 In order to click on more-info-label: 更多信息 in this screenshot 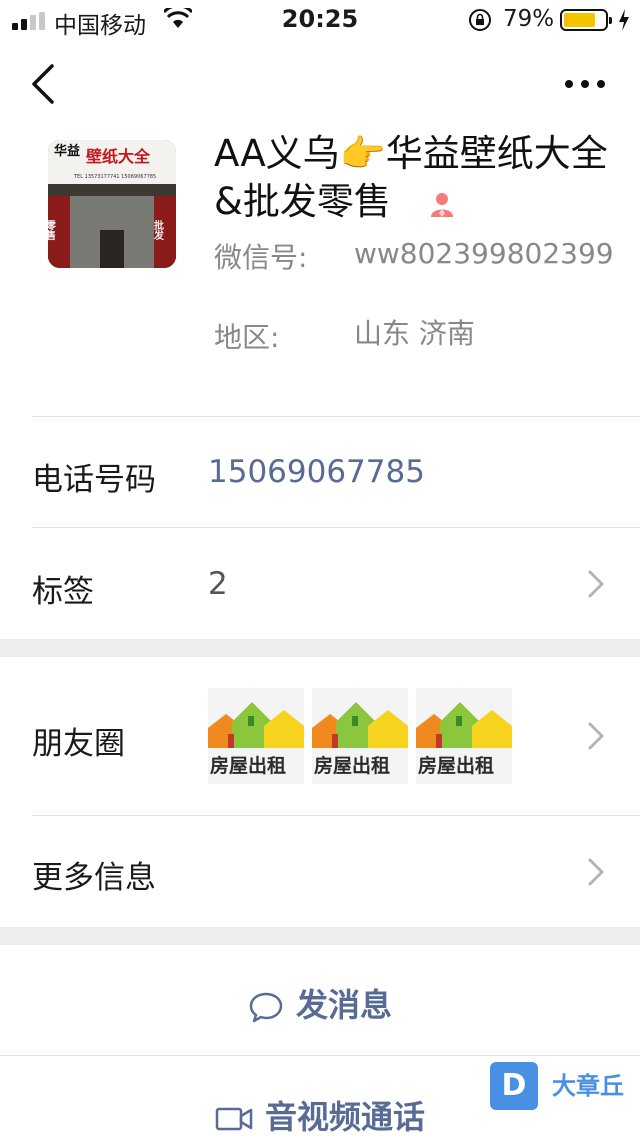, I will do `click(94, 878)`.